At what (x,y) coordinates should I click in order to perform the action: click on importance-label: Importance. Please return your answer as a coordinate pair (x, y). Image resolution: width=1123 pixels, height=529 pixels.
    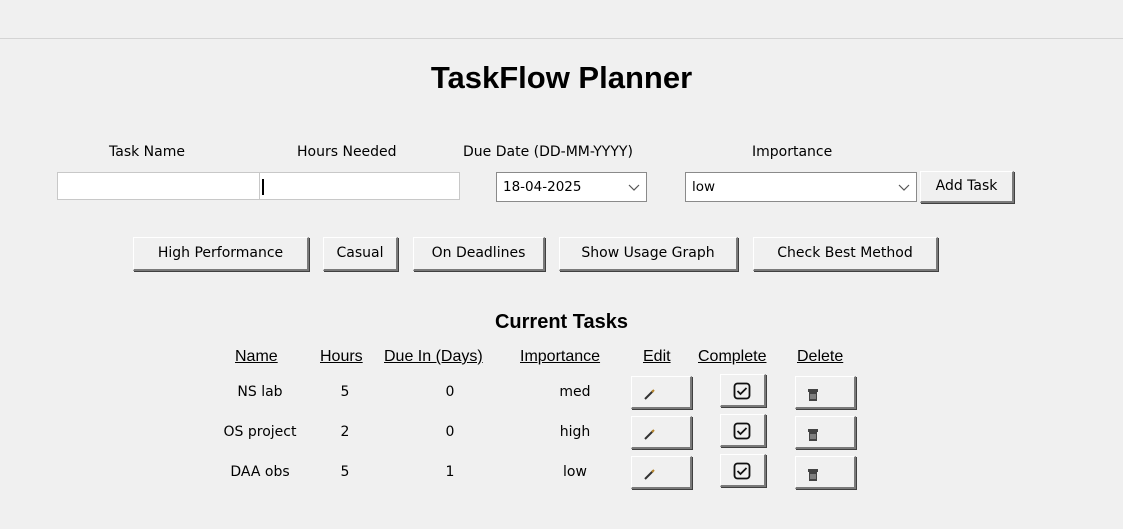
    Looking at the image, I should click on (792, 152).